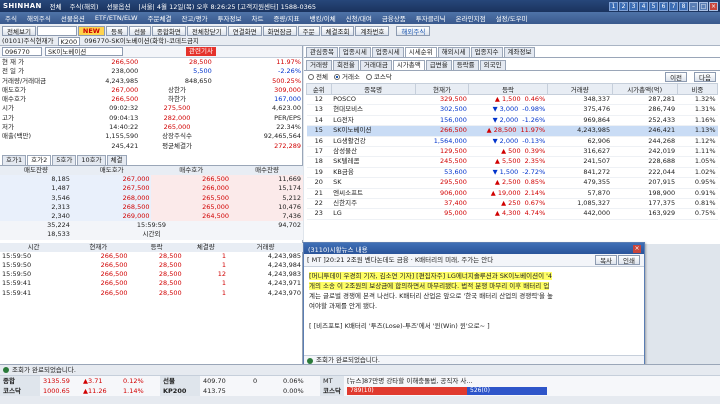 The image size is (720, 404). What do you see at coordinates (286, 18) in the screenshot?
I see `menu-indicator: 증량/지표` at bounding box center [286, 18].